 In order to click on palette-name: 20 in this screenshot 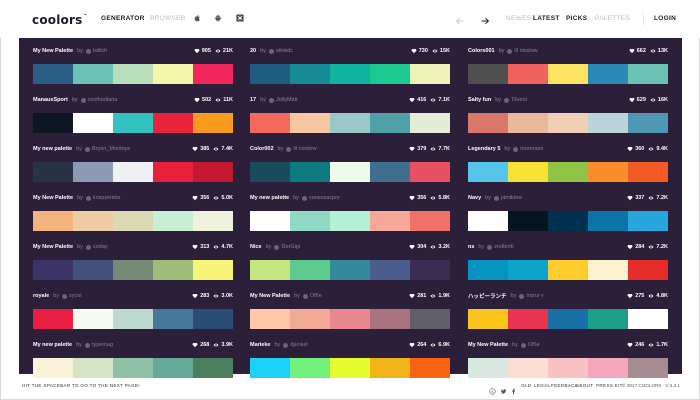, I will do `click(253, 51)`.